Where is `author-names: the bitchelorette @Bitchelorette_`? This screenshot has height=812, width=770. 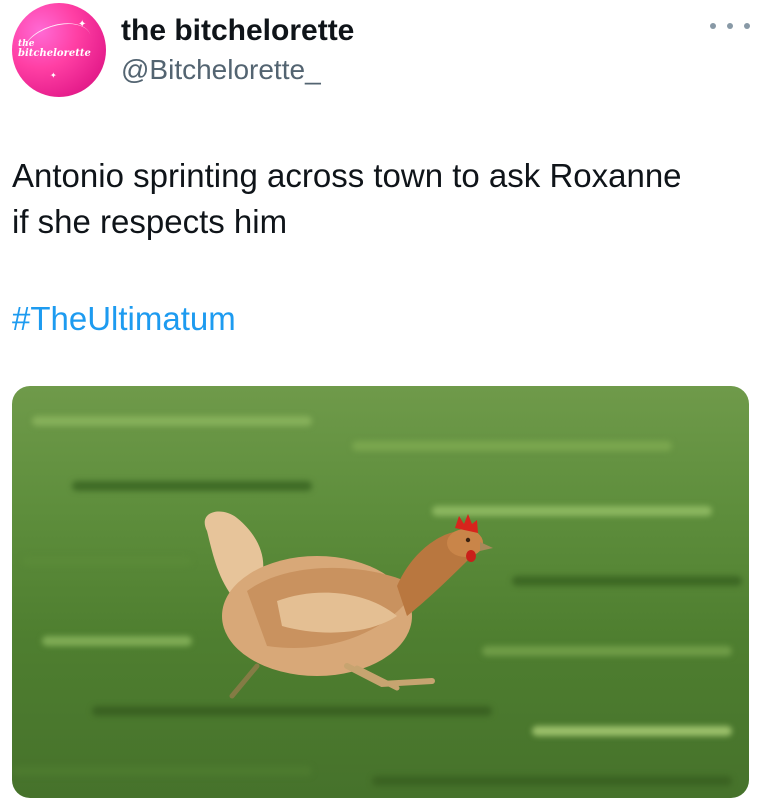
author-names: the bitchelorette @Bitchelorette_ is located at coordinates (237, 50).